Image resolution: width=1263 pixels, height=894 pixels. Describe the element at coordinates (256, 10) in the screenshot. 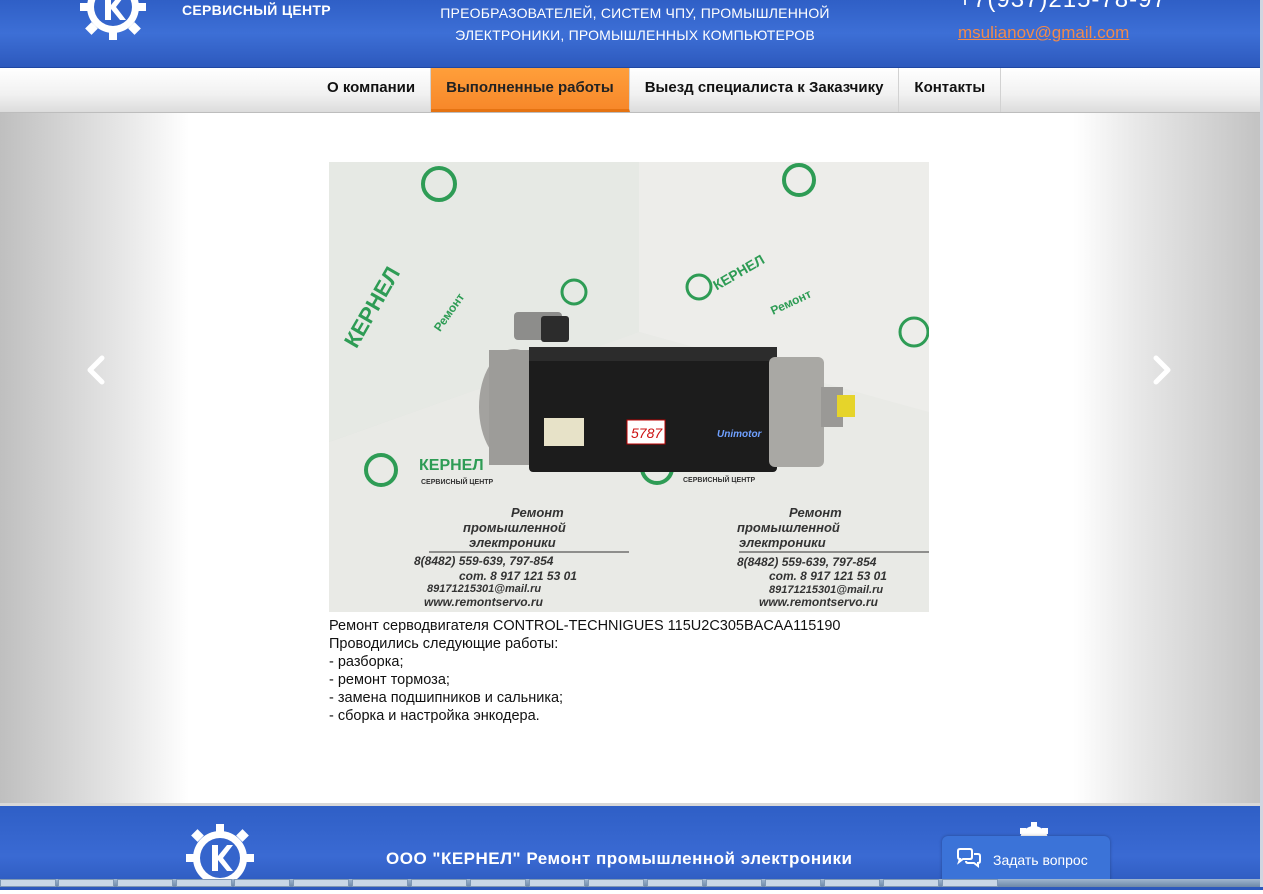

I see `brand-subtitle: СЕРВИСНЫЙ ЦЕНТР` at that location.